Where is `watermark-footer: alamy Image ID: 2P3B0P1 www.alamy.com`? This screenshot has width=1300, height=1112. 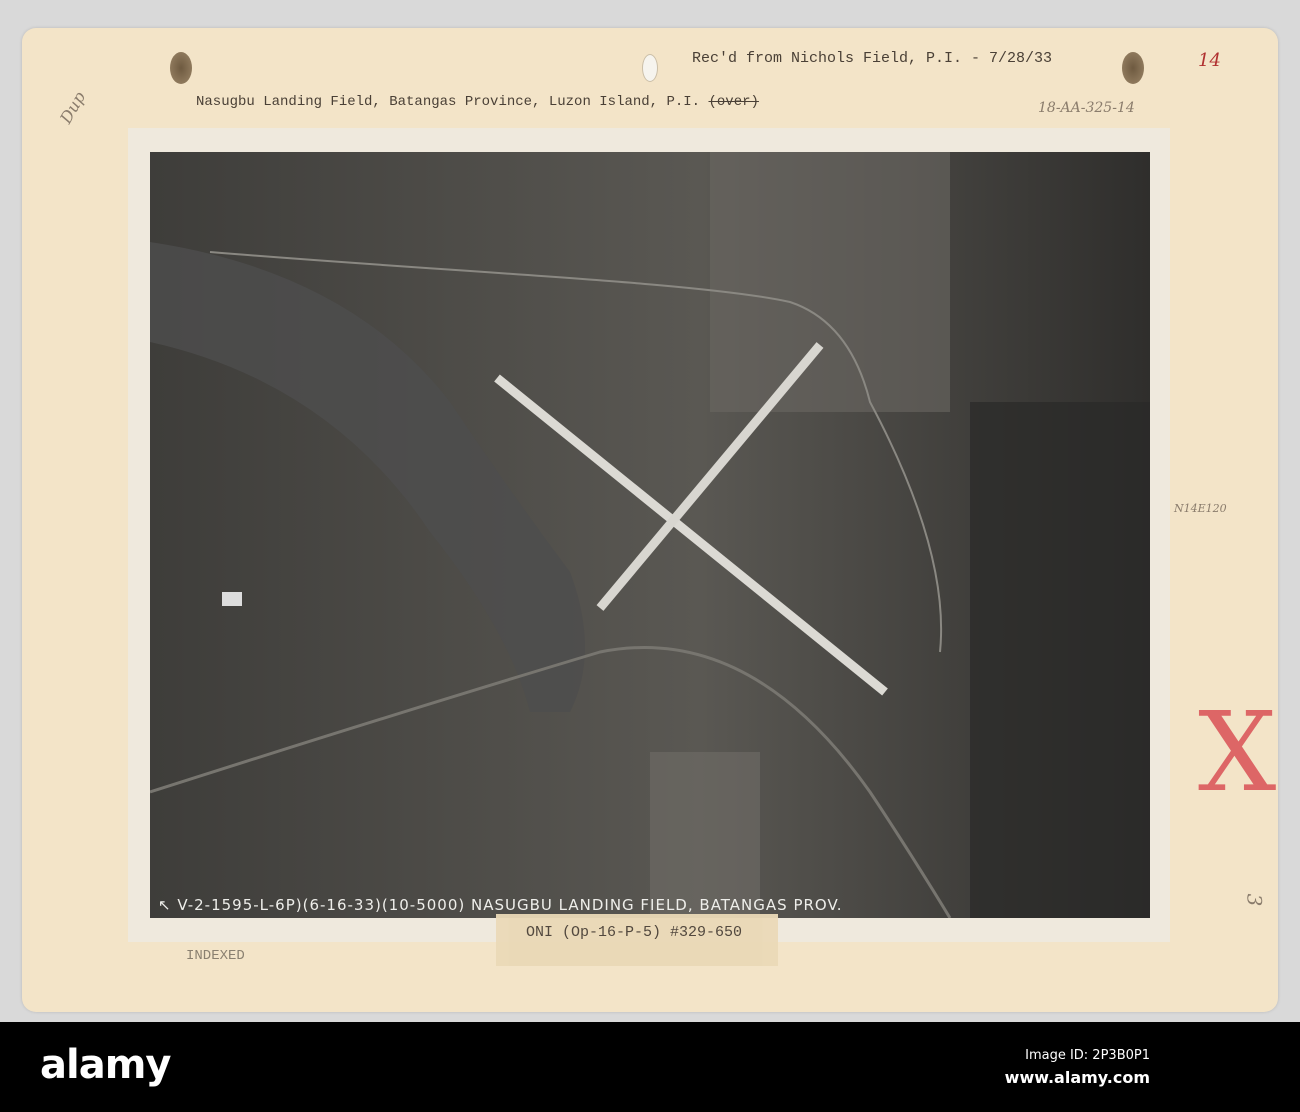 watermark-footer: alamy Image ID: 2P3B0P1 www.alamy.com is located at coordinates (650, 1067).